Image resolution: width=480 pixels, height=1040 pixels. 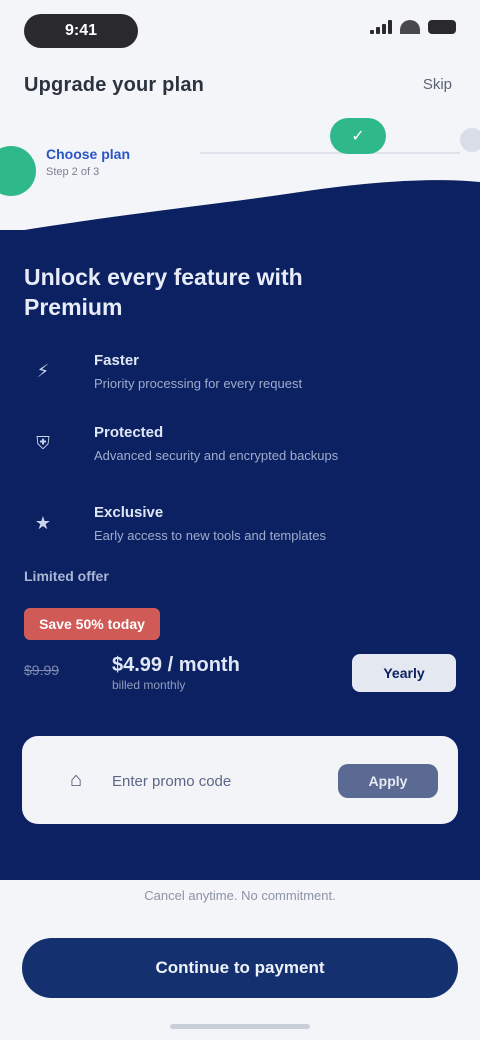 What do you see at coordinates (43, 371) in the screenshot?
I see `bolt-icon: ⚡` at bounding box center [43, 371].